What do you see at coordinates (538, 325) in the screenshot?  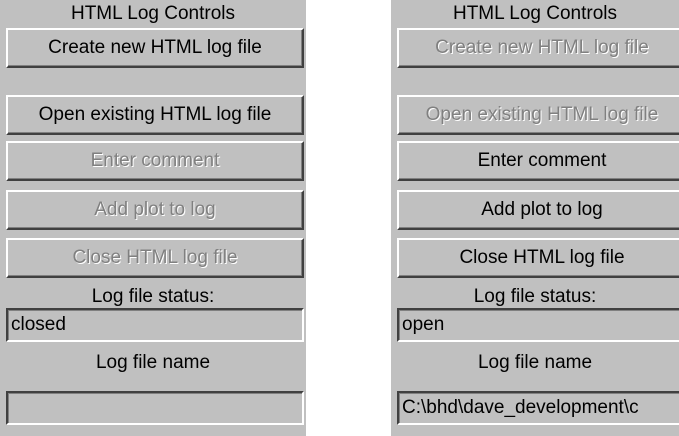 I see `log-status-field: open` at bounding box center [538, 325].